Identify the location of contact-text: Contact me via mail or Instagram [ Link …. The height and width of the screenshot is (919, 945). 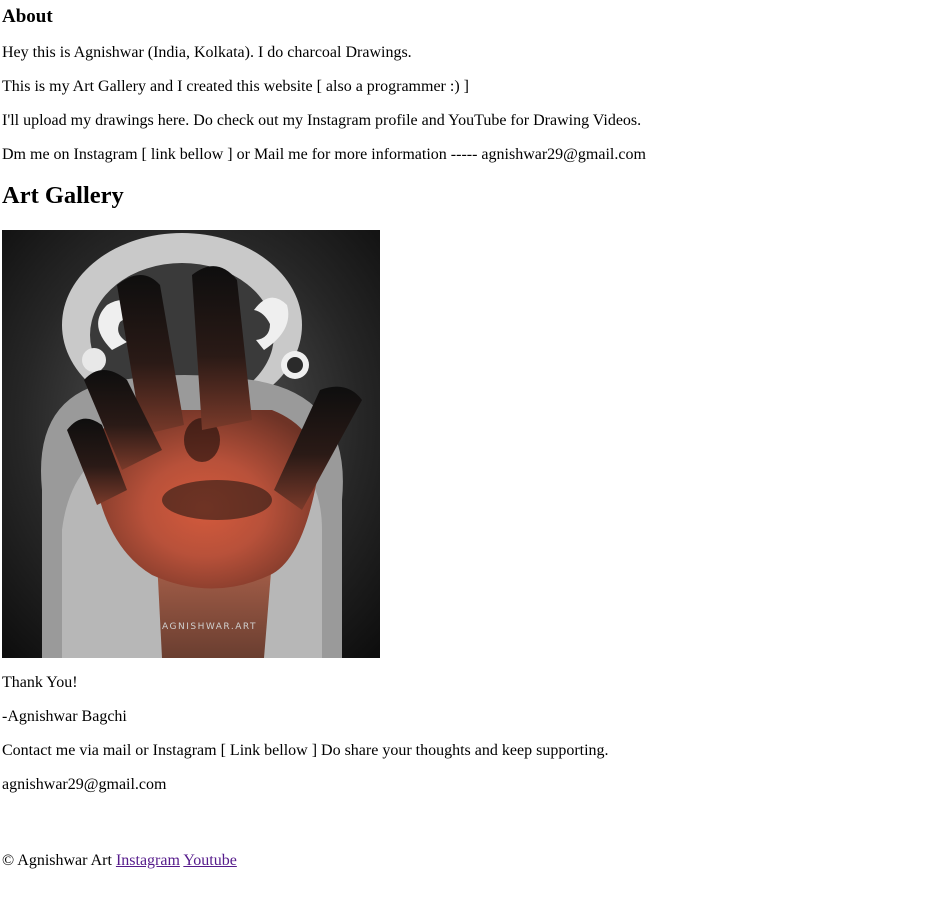
(305, 750).